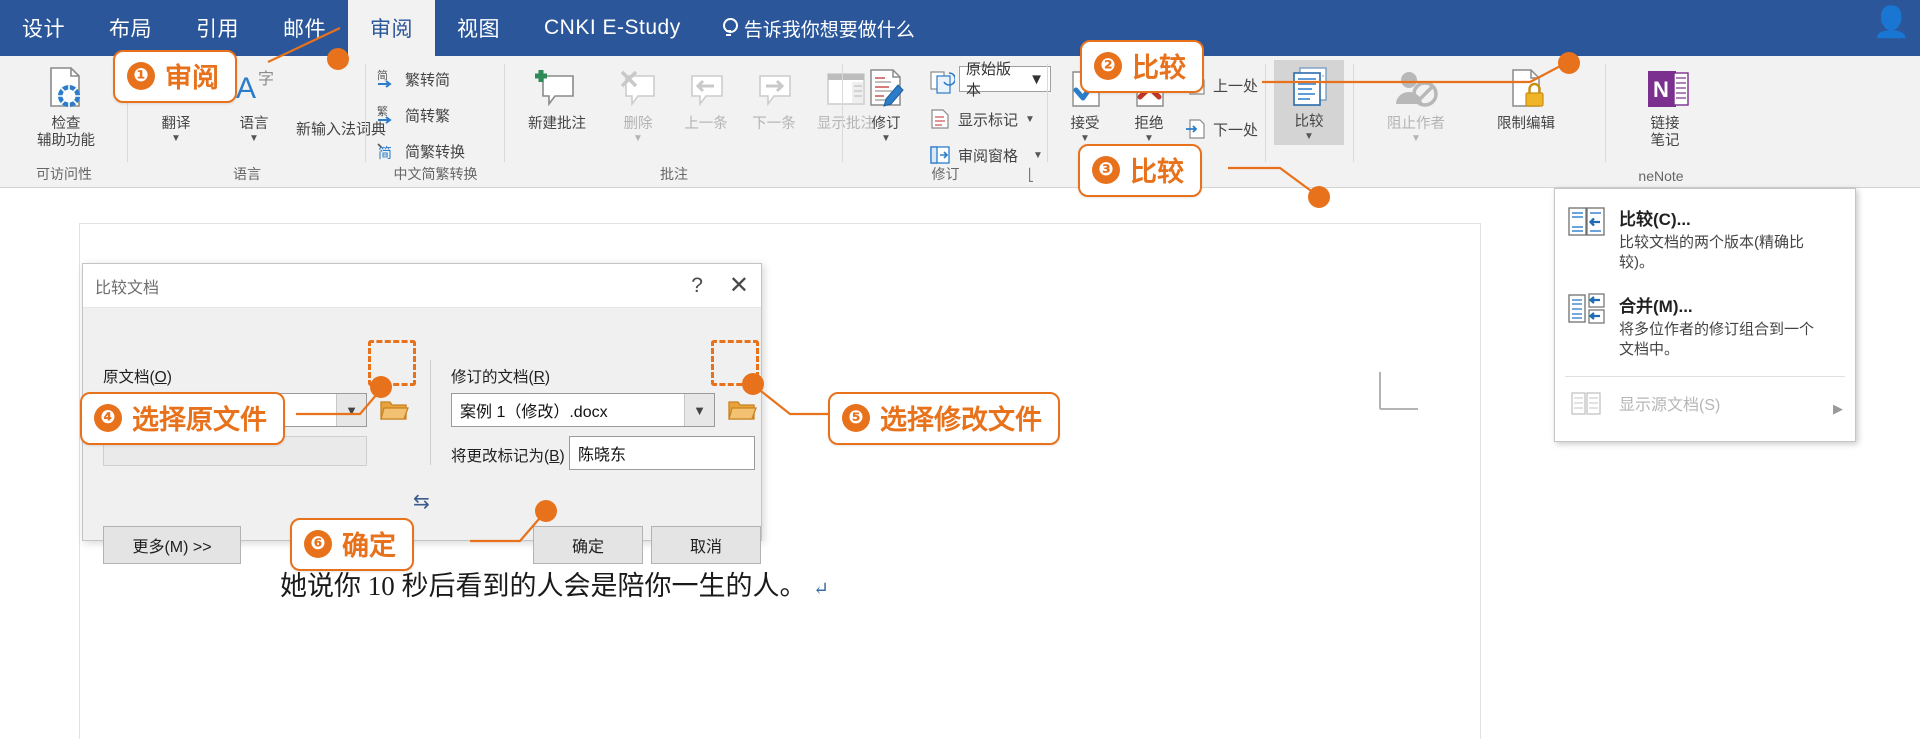 This screenshot has width=1920, height=739. What do you see at coordinates (940, 119) in the screenshot?
I see `show-markup-icon` at bounding box center [940, 119].